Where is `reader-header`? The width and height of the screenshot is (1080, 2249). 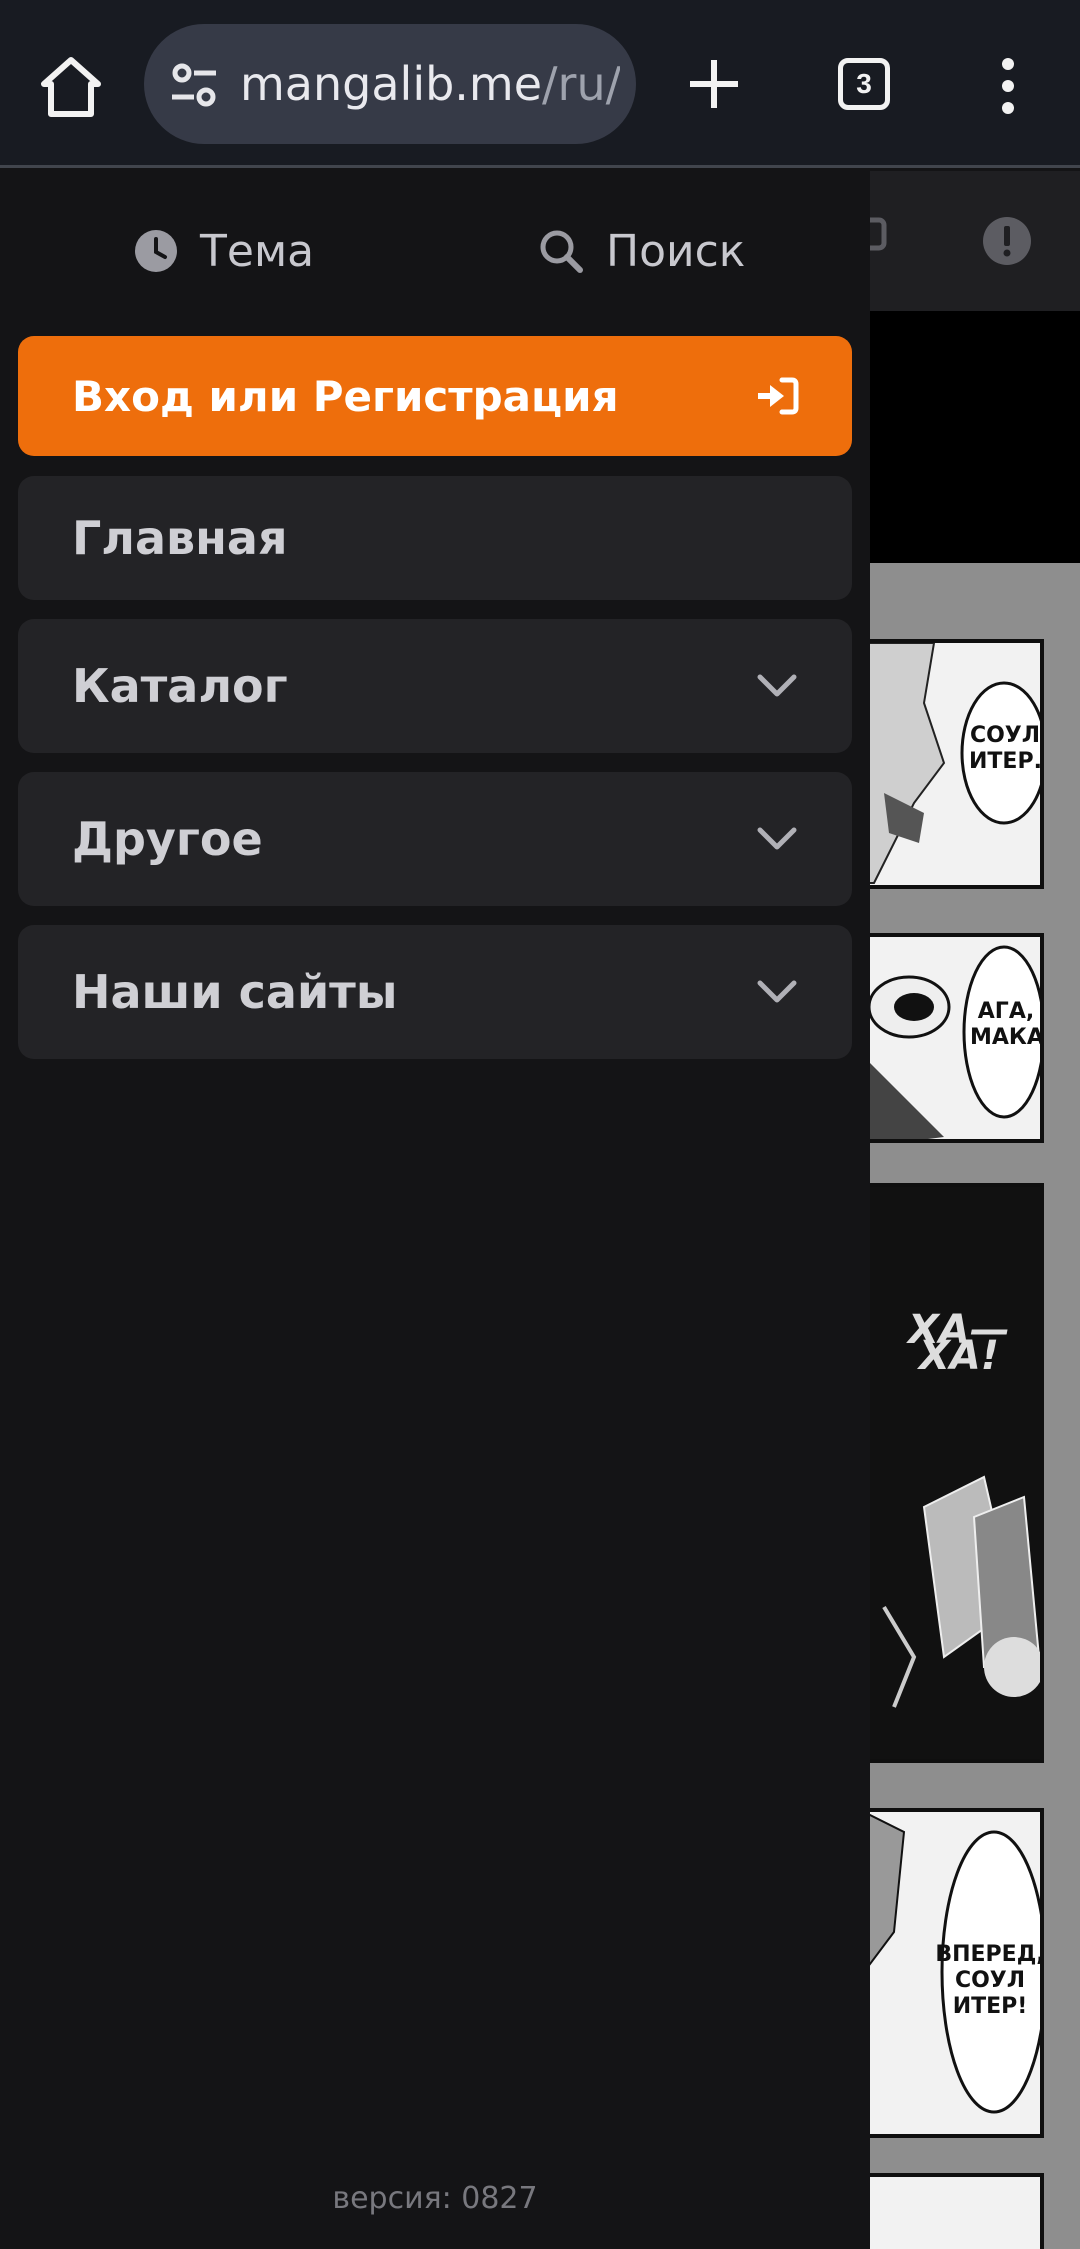 reader-header is located at coordinates (975, 241).